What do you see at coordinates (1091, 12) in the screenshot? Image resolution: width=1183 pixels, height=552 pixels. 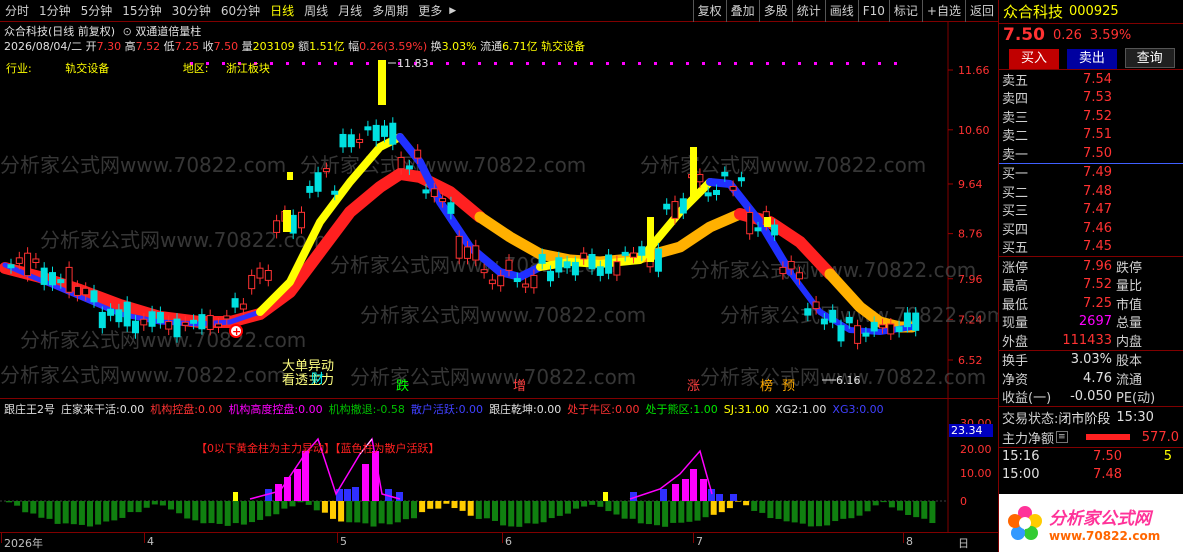 I see `stock-header: 众合科技 000925` at bounding box center [1091, 12].